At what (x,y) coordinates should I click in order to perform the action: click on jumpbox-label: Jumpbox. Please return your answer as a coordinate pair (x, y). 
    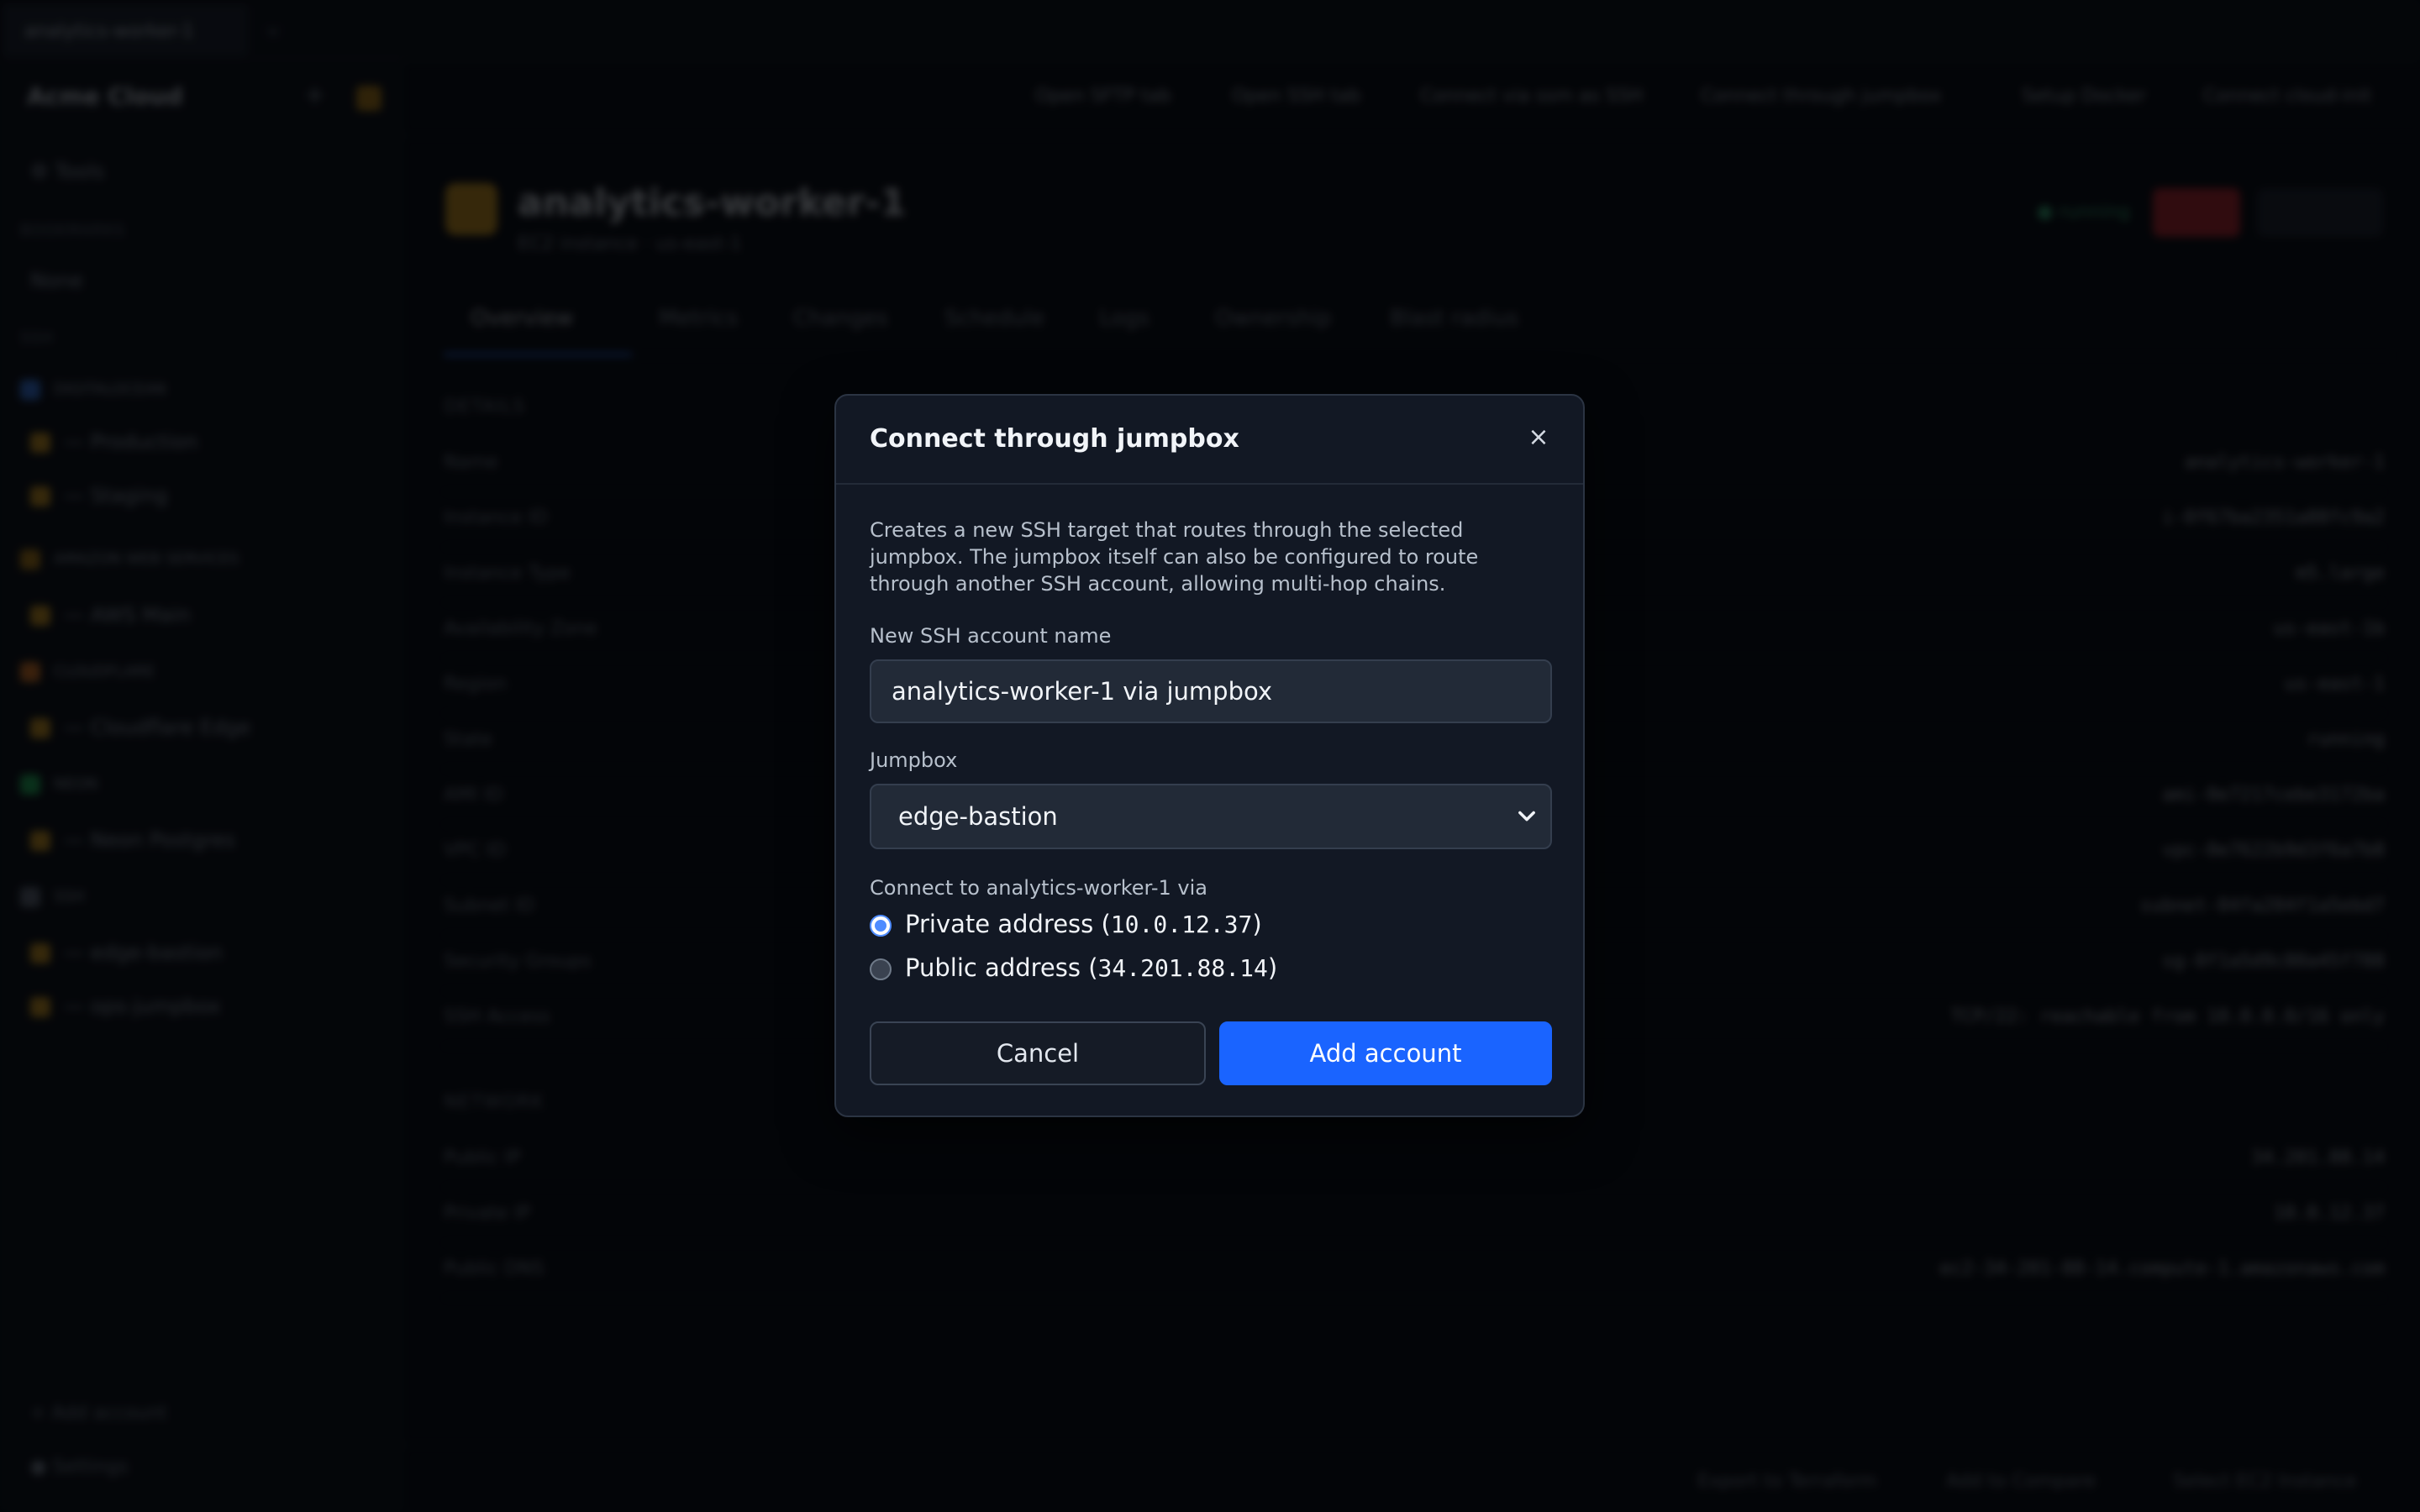
    Looking at the image, I should click on (914, 760).